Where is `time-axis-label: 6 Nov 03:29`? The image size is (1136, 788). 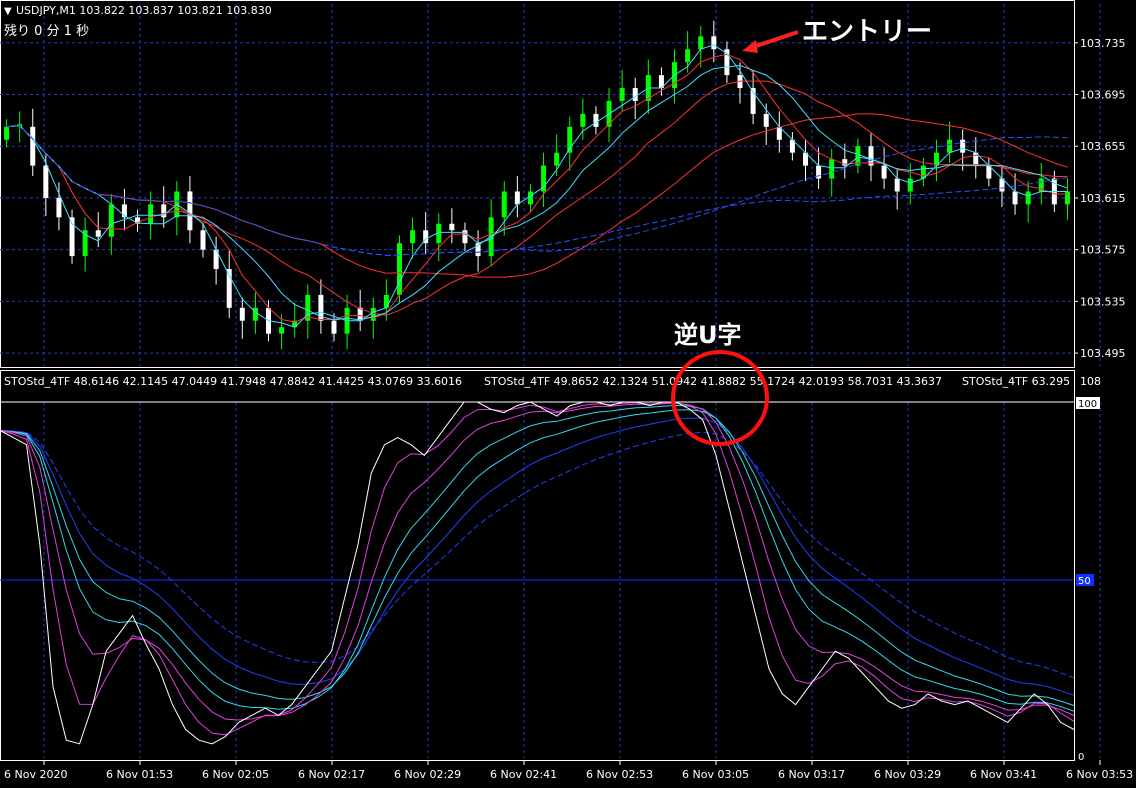 time-axis-label: 6 Nov 03:29 is located at coordinates (907, 774).